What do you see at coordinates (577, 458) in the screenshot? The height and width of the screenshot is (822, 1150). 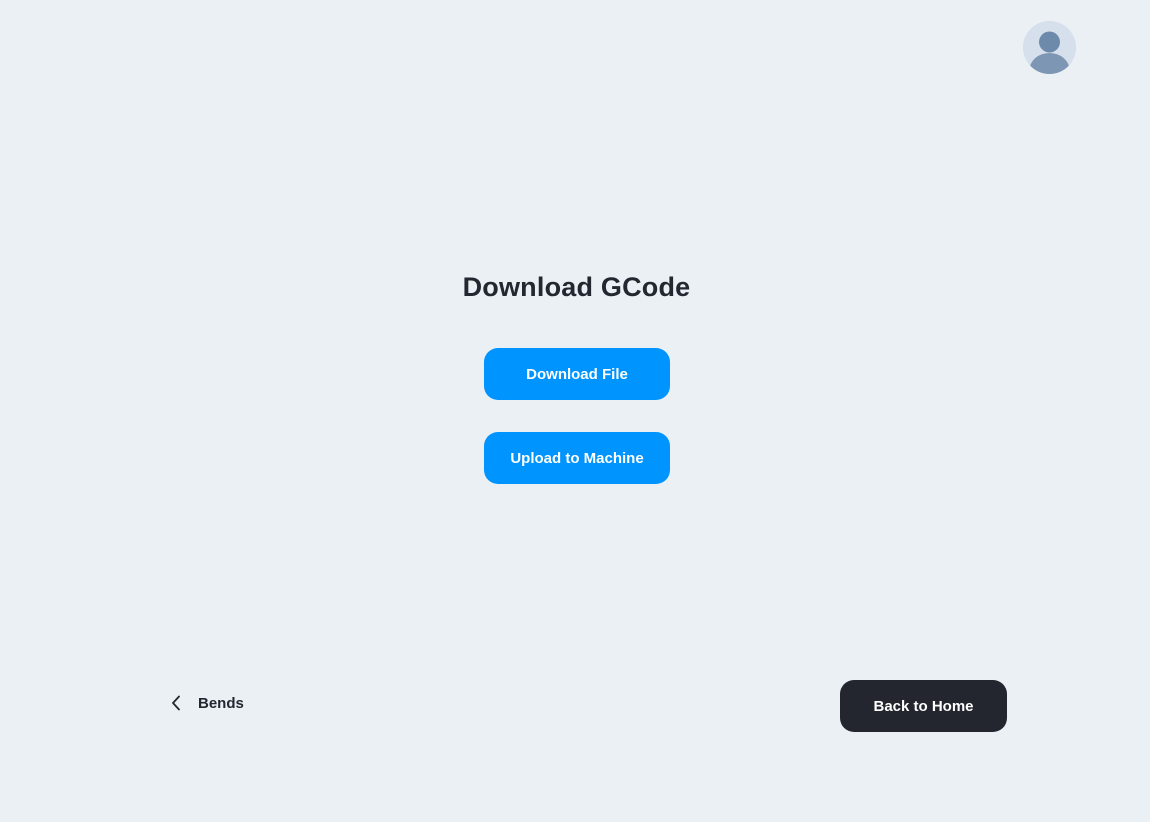 I see `upload-to-machine-button: Upload to Machine` at bounding box center [577, 458].